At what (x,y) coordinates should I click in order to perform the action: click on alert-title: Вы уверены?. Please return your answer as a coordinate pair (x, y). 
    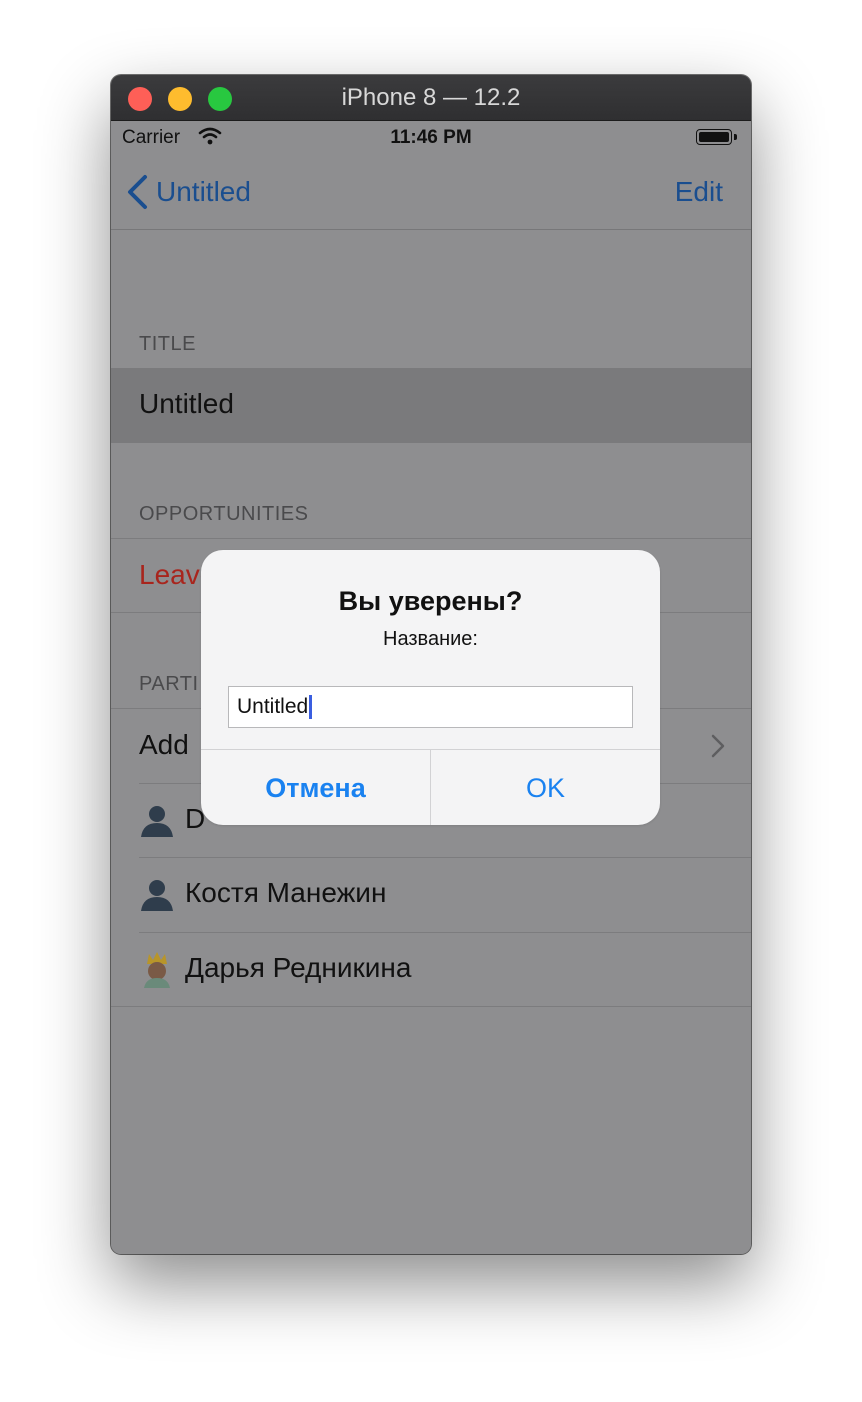
    Looking at the image, I should click on (430, 601).